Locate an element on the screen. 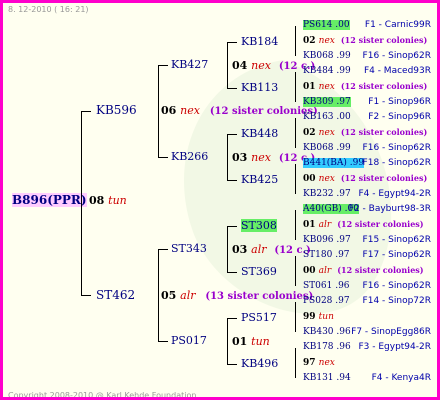 The height and width of the screenshot is (400, 440). gen5-position: F1 - Sinop96R is located at coordinates (399, 102).